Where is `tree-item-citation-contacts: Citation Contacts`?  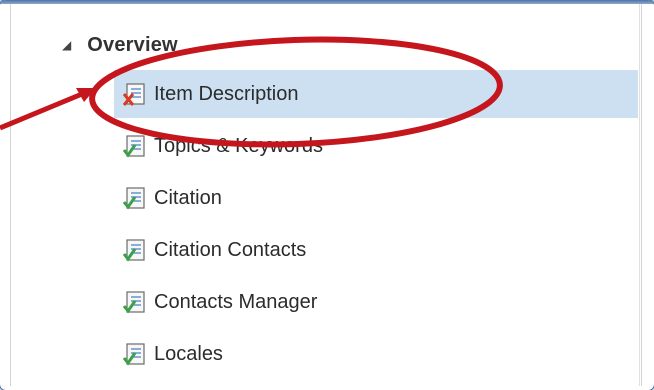
tree-item-citation-contacts: Citation Contacts is located at coordinates (376, 250).